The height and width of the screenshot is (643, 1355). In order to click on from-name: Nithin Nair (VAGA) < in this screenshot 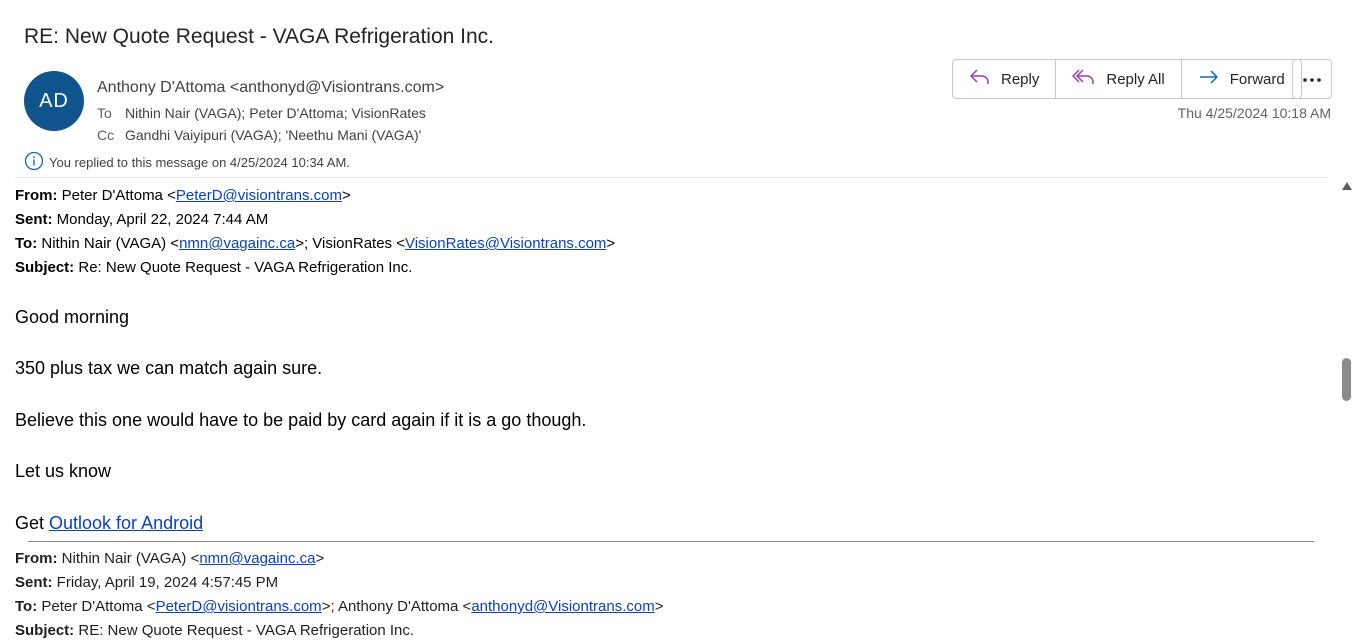, I will do `click(128, 558)`.